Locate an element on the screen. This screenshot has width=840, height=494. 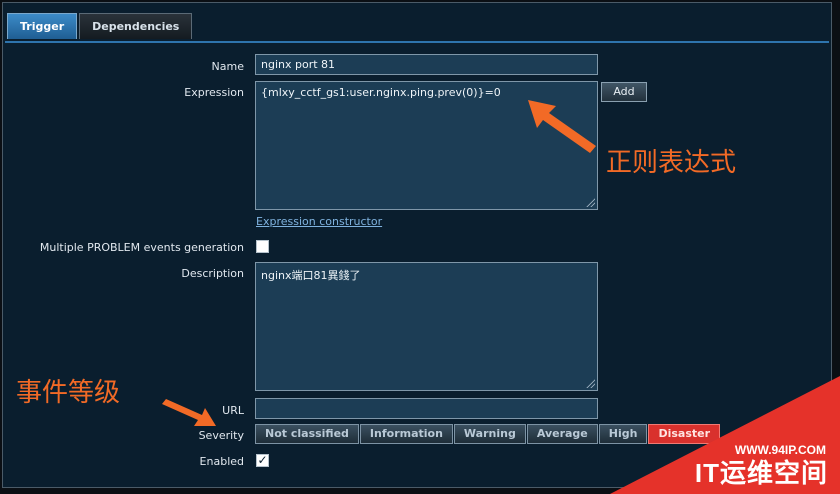
tab-bar: Trigger Dependencies is located at coordinates (100, 28).